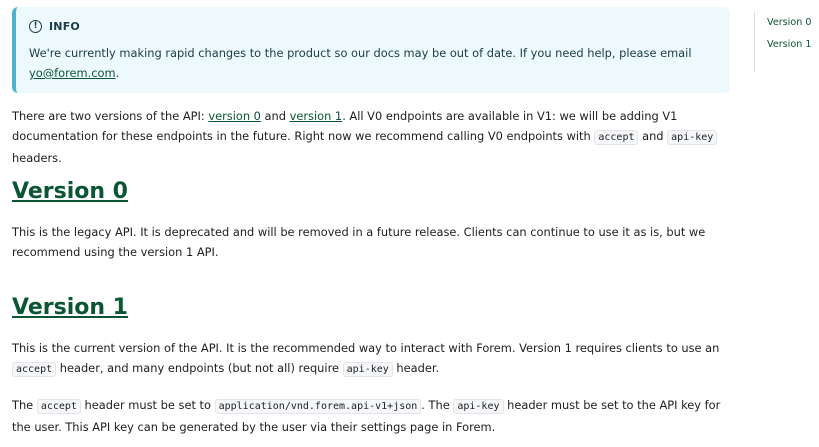 The width and height of the screenshot is (819, 447). What do you see at coordinates (70, 307) in the screenshot?
I see `version-1-heading: Version 1` at bounding box center [70, 307].